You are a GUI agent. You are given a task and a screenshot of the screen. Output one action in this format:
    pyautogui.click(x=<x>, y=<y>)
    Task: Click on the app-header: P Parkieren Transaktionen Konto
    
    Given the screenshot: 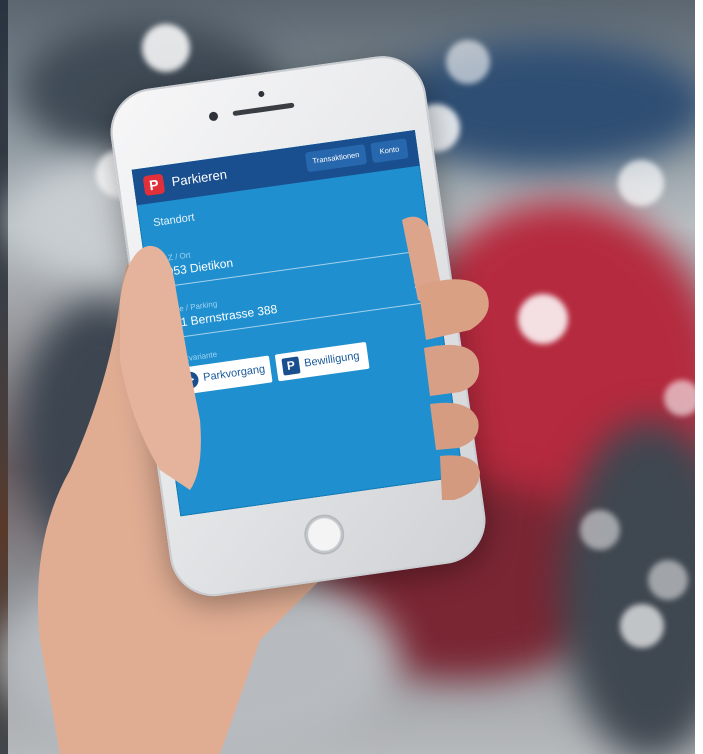 What is the action you would take?
    pyautogui.click(x=275, y=167)
    